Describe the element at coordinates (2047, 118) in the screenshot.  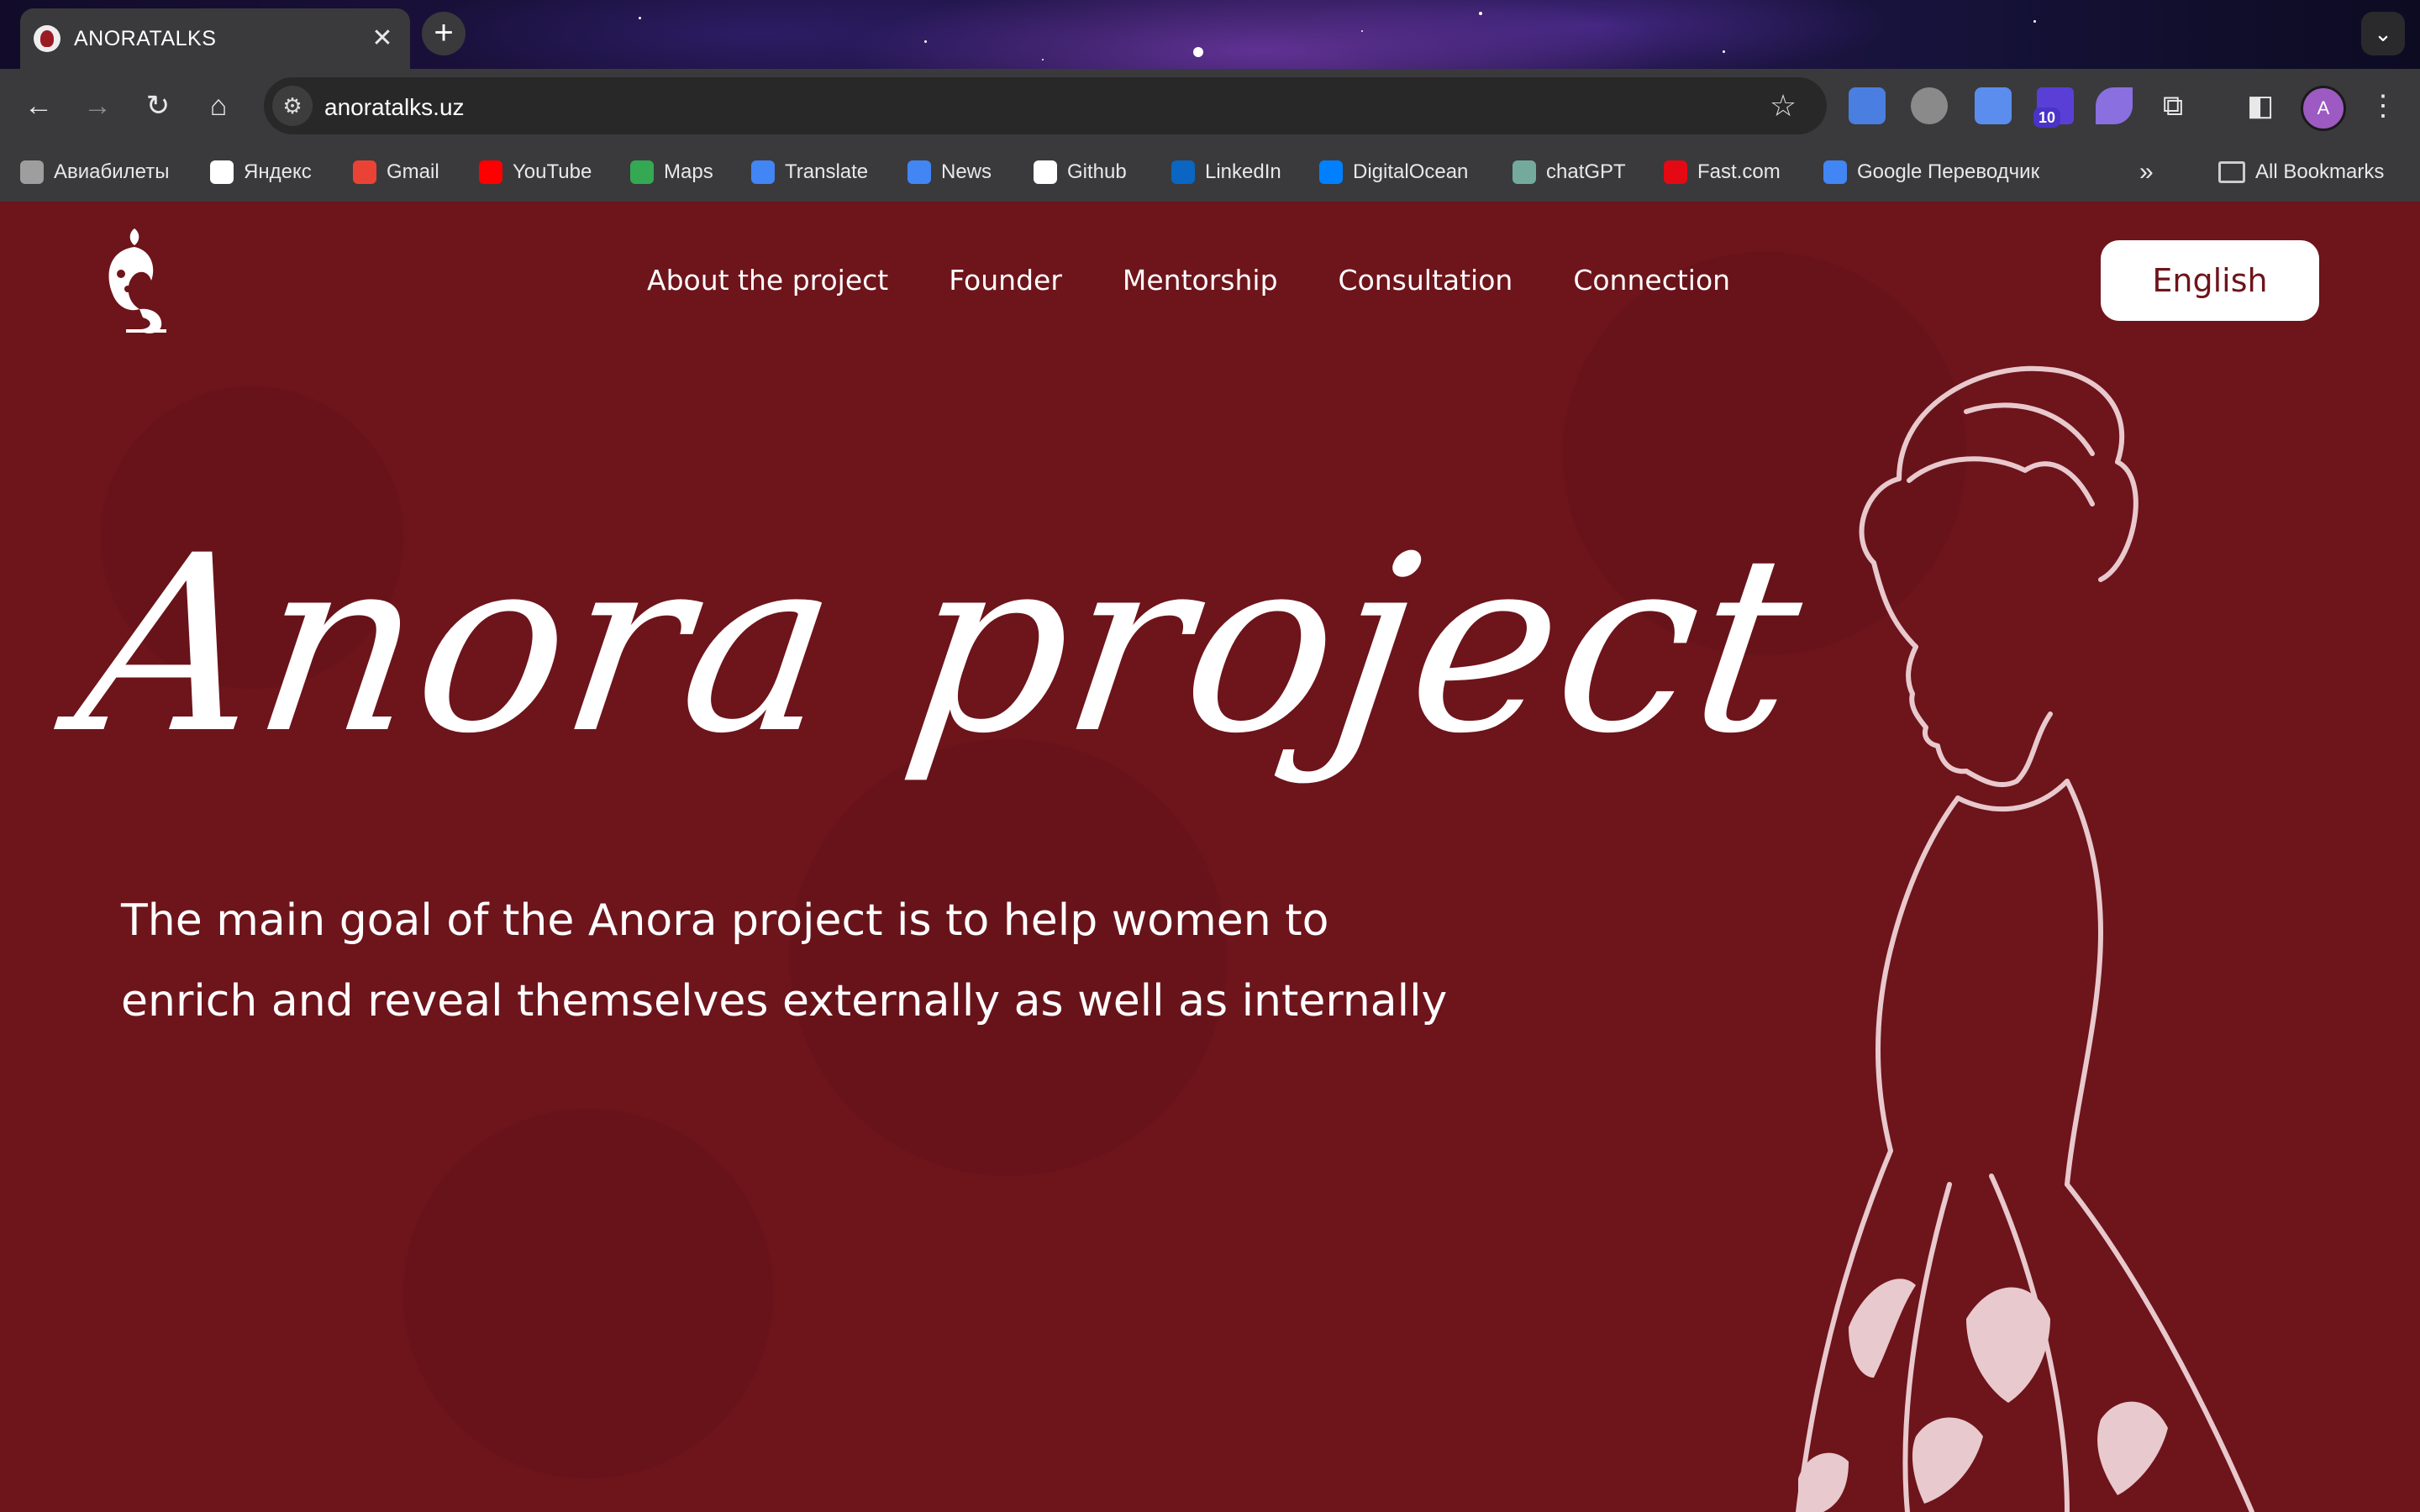
I see `extension-badge: 10` at that location.